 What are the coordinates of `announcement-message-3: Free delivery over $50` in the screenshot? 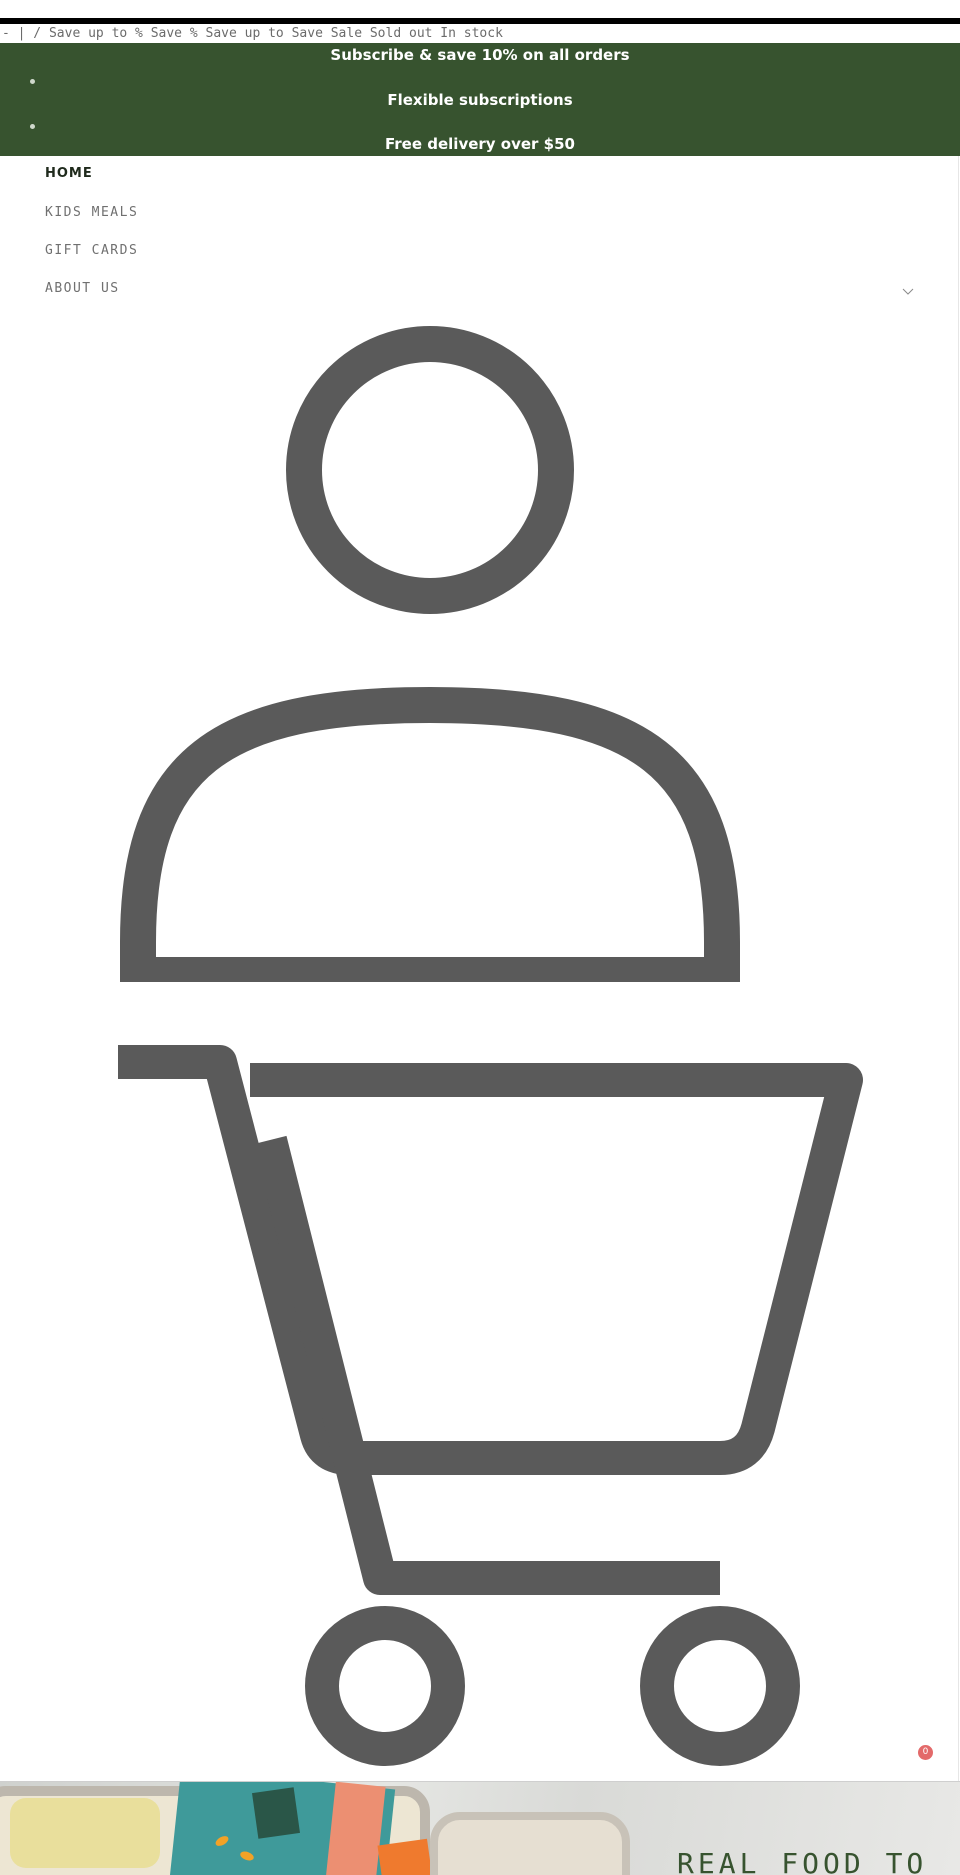 It's located at (480, 144).